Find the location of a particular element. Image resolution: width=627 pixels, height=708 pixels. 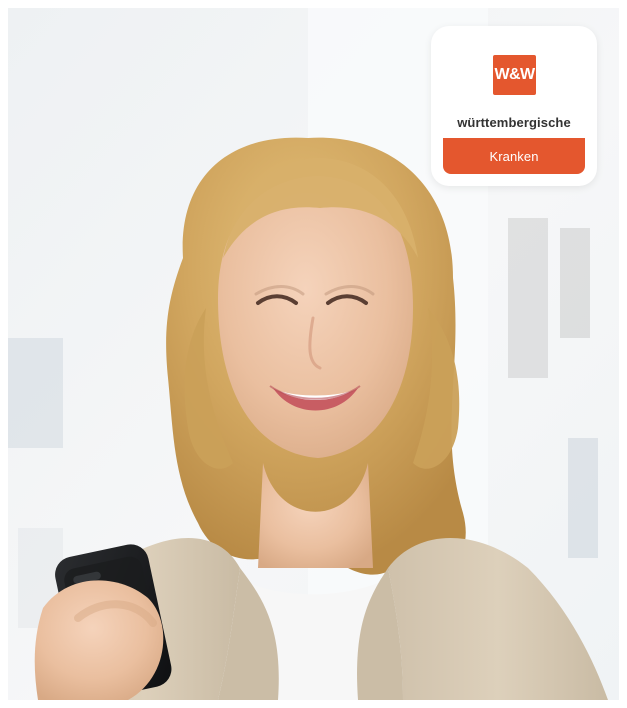

insurer-logo: W&W württembergische Kranken is located at coordinates (514, 106).